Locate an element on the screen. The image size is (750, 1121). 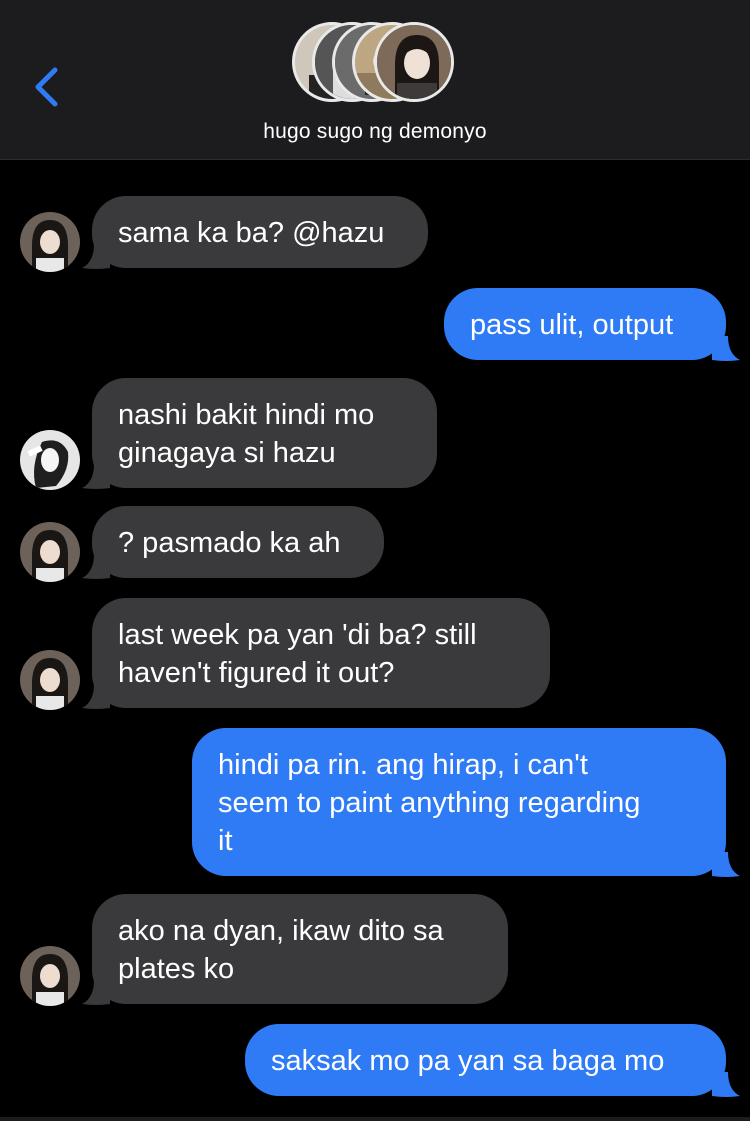
back-button is located at coordinates (48, 87).